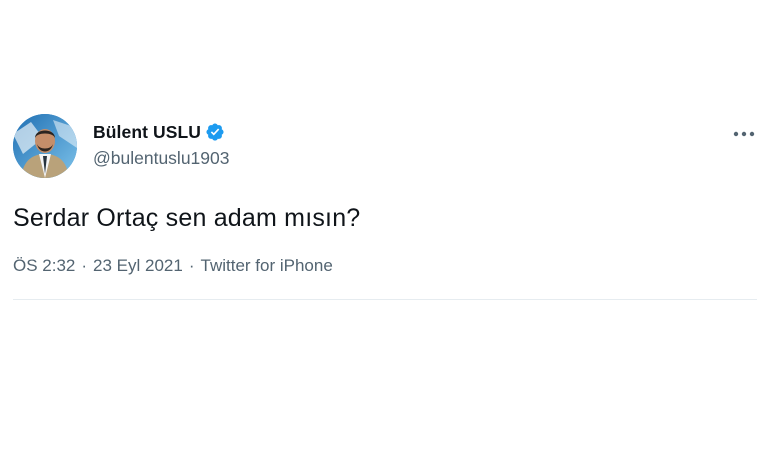 Image resolution: width=760 pixels, height=450 pixels. I want to click on avatar-image, so click(45, 146).